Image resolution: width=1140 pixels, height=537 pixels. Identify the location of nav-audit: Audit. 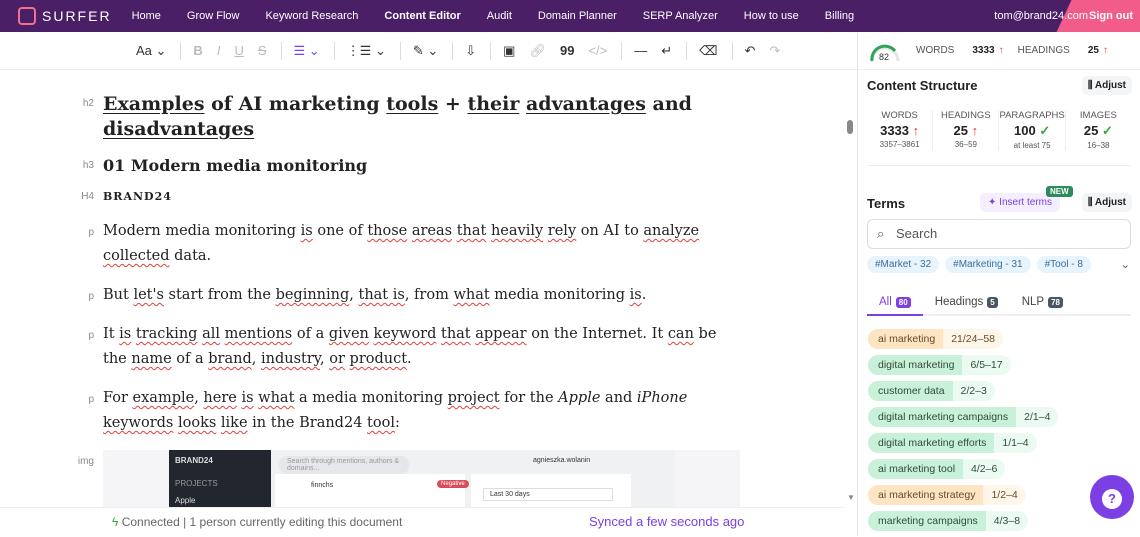
(499, 16).